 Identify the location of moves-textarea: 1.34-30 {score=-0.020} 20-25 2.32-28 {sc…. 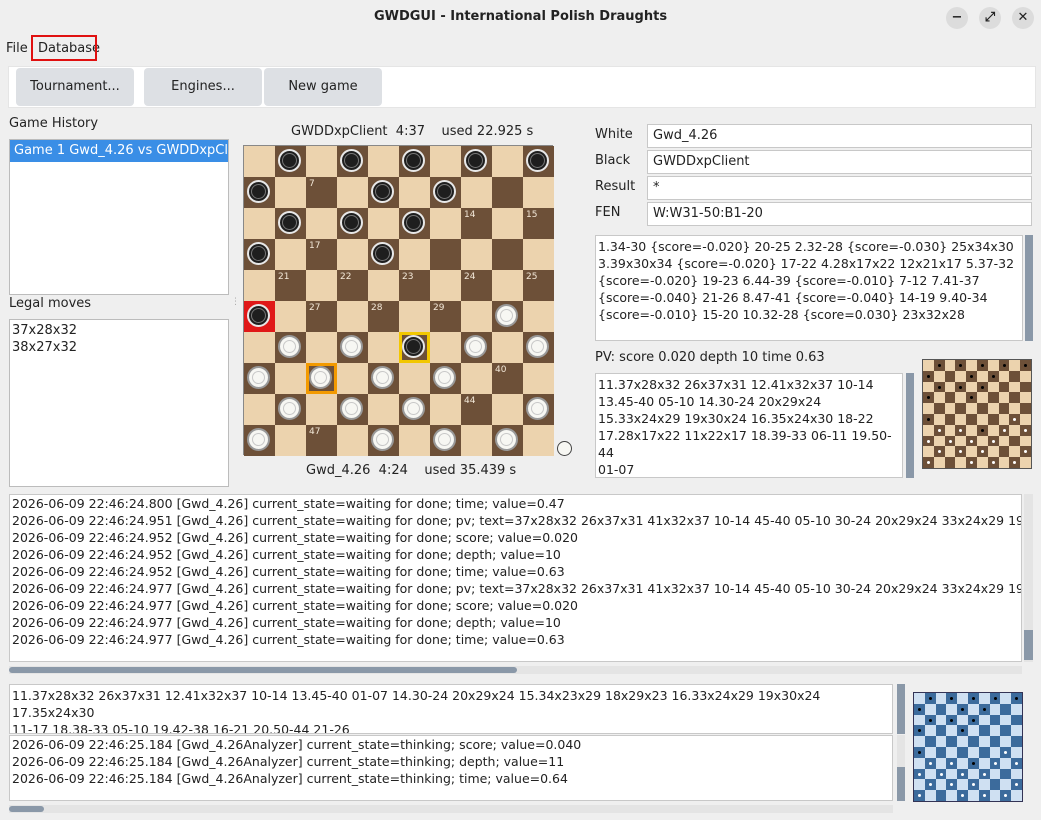
(809, 288).